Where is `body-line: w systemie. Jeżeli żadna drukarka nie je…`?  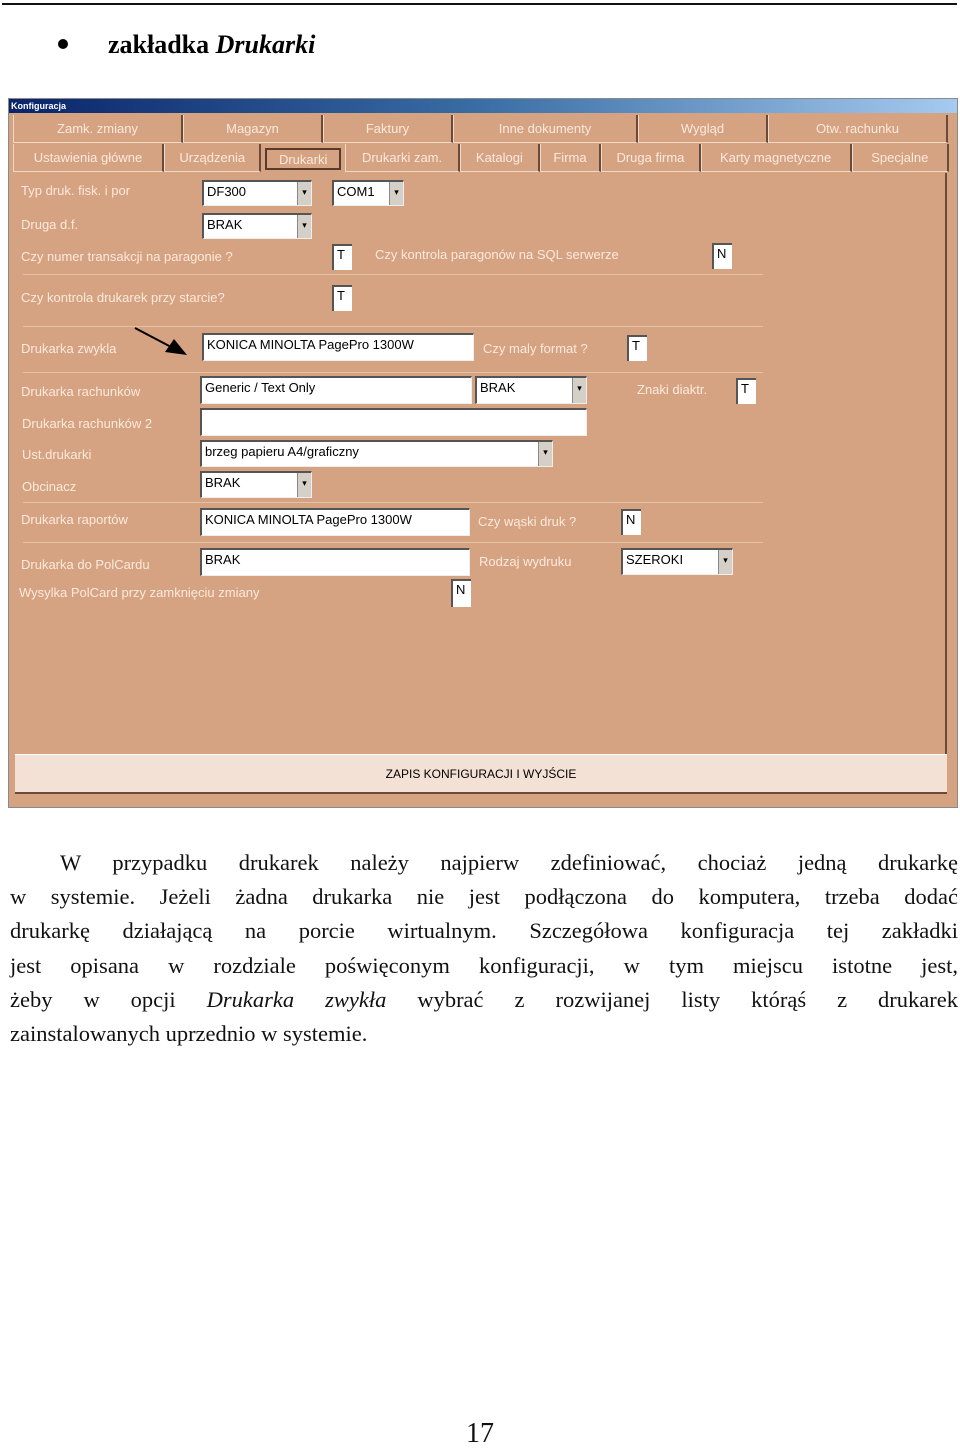 body-line: w systemie. Jeżeli żadna drukarka nie je… is located at coordinates (484, 897).